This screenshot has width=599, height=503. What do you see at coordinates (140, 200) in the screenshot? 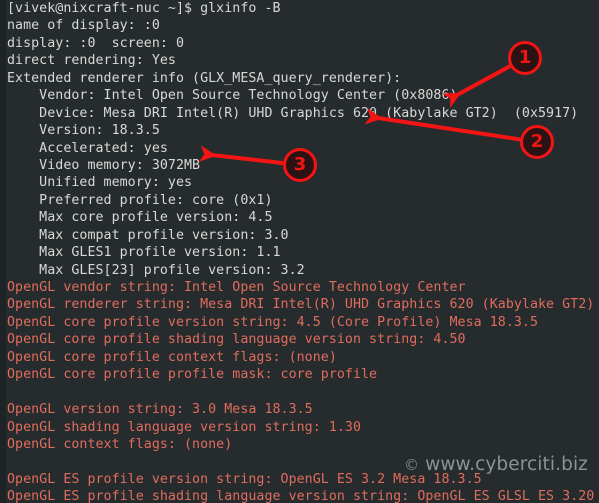
I see `terminal-line: Preferred profile: core (0x1)` at bounding box center [140, 200].